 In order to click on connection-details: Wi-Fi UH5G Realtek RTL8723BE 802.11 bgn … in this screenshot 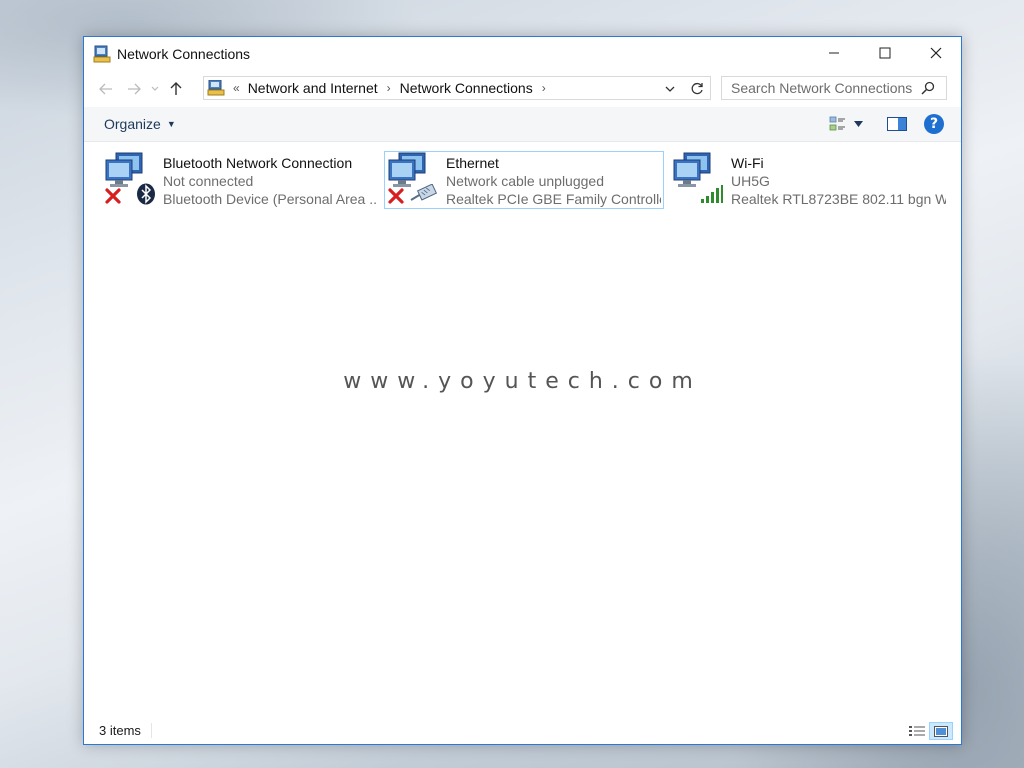, I will do `click(838, 180)`.